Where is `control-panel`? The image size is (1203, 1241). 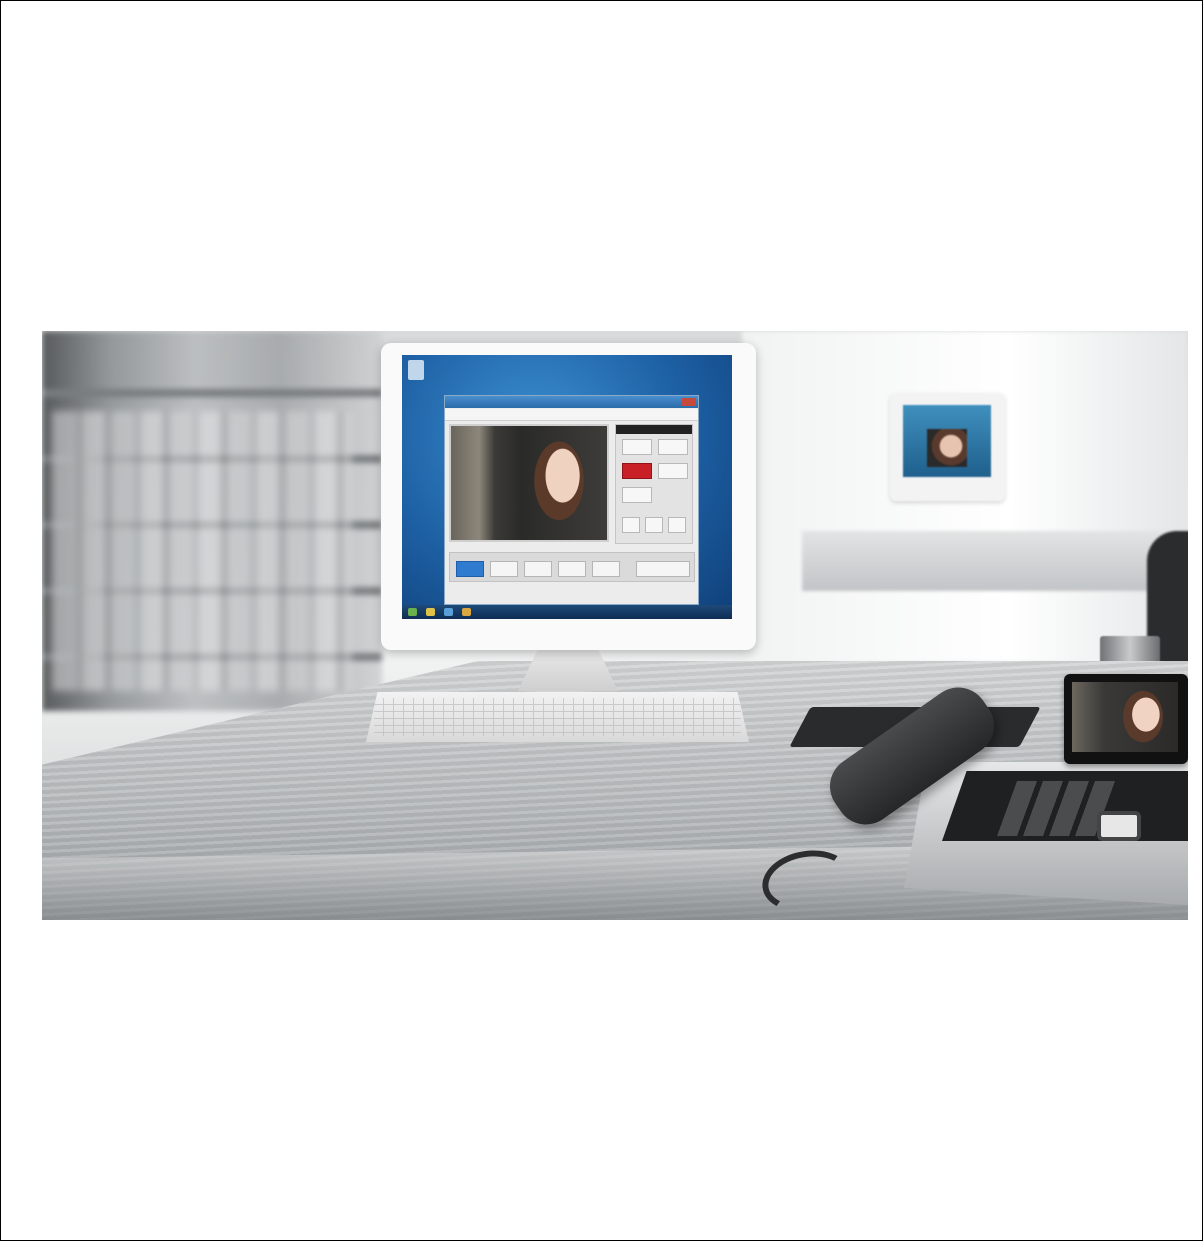 control-panel is located at coordinates (654, 484).